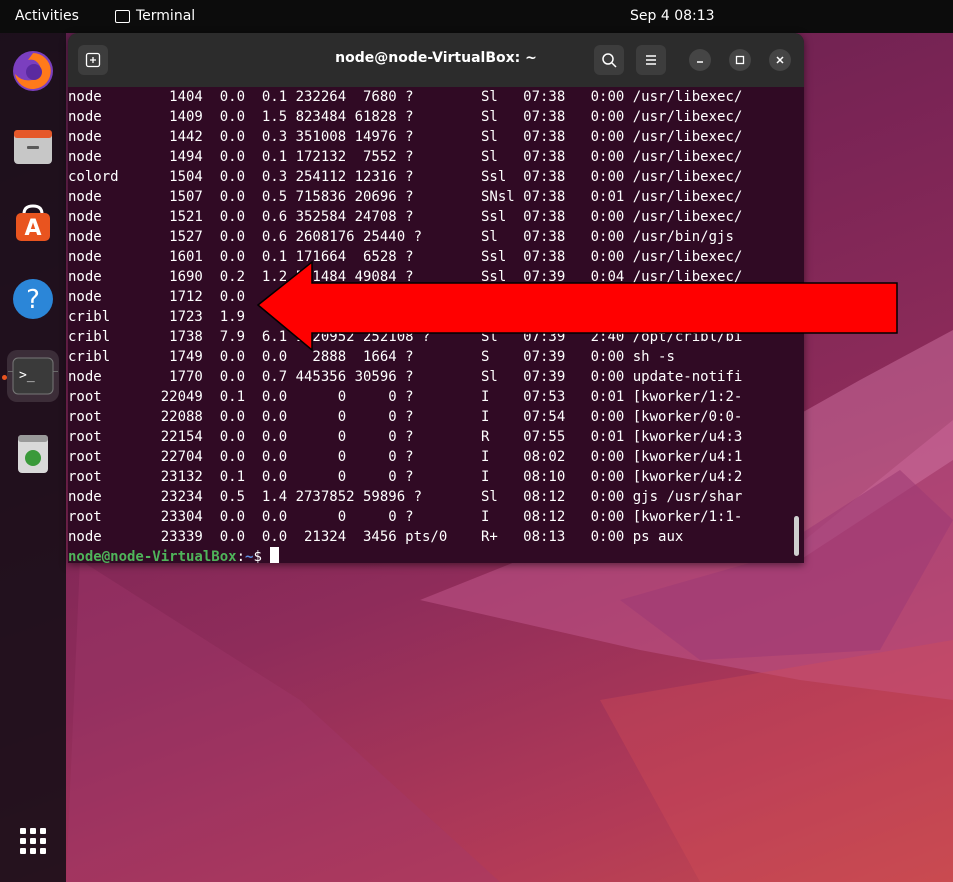  Describe the element at coordinates (577, 306) in the screenshot. I see `annotation-arrow` at that location.